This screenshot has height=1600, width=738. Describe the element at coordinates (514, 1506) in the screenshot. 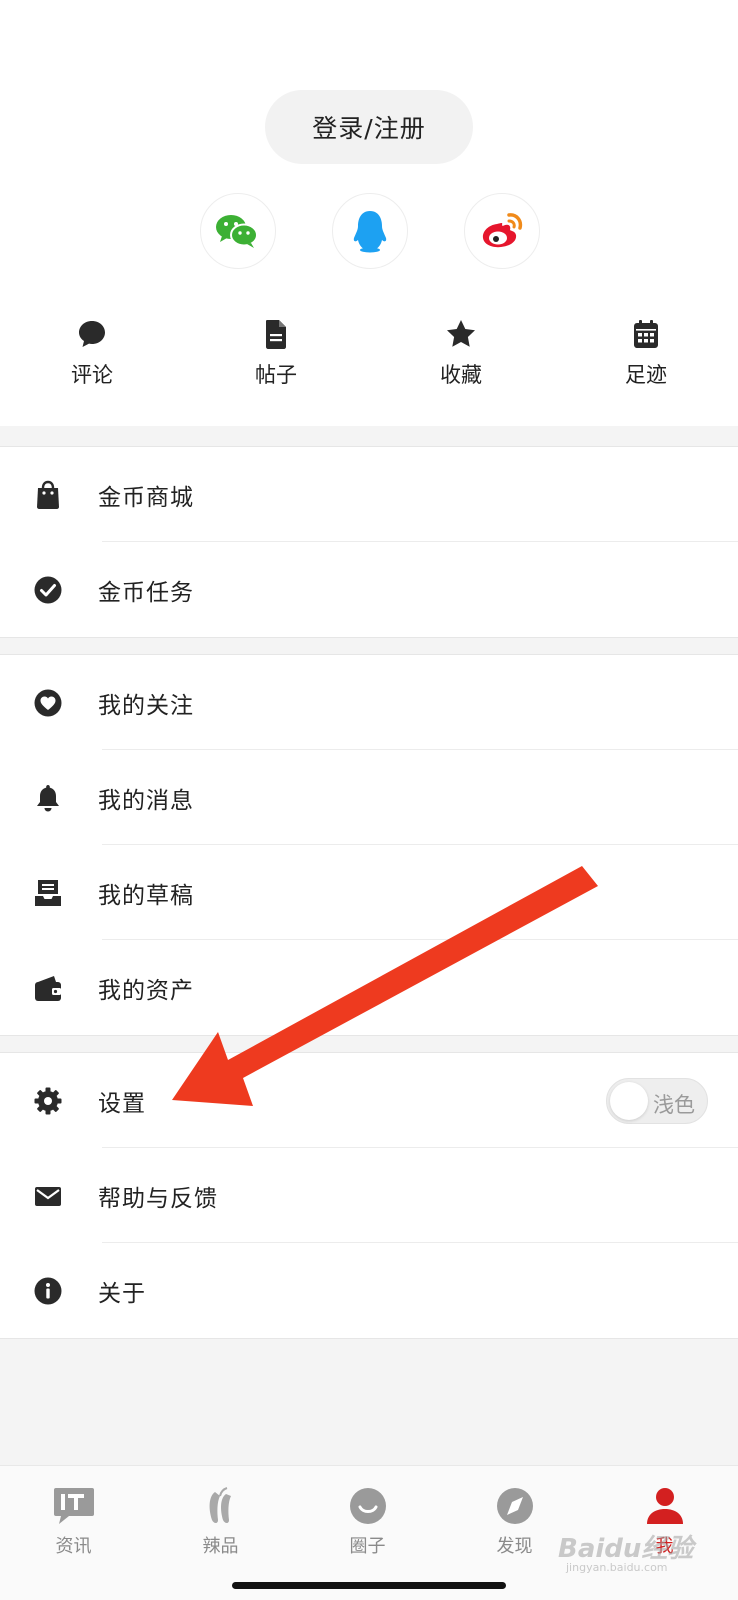

I see `compass-icon` at that location.